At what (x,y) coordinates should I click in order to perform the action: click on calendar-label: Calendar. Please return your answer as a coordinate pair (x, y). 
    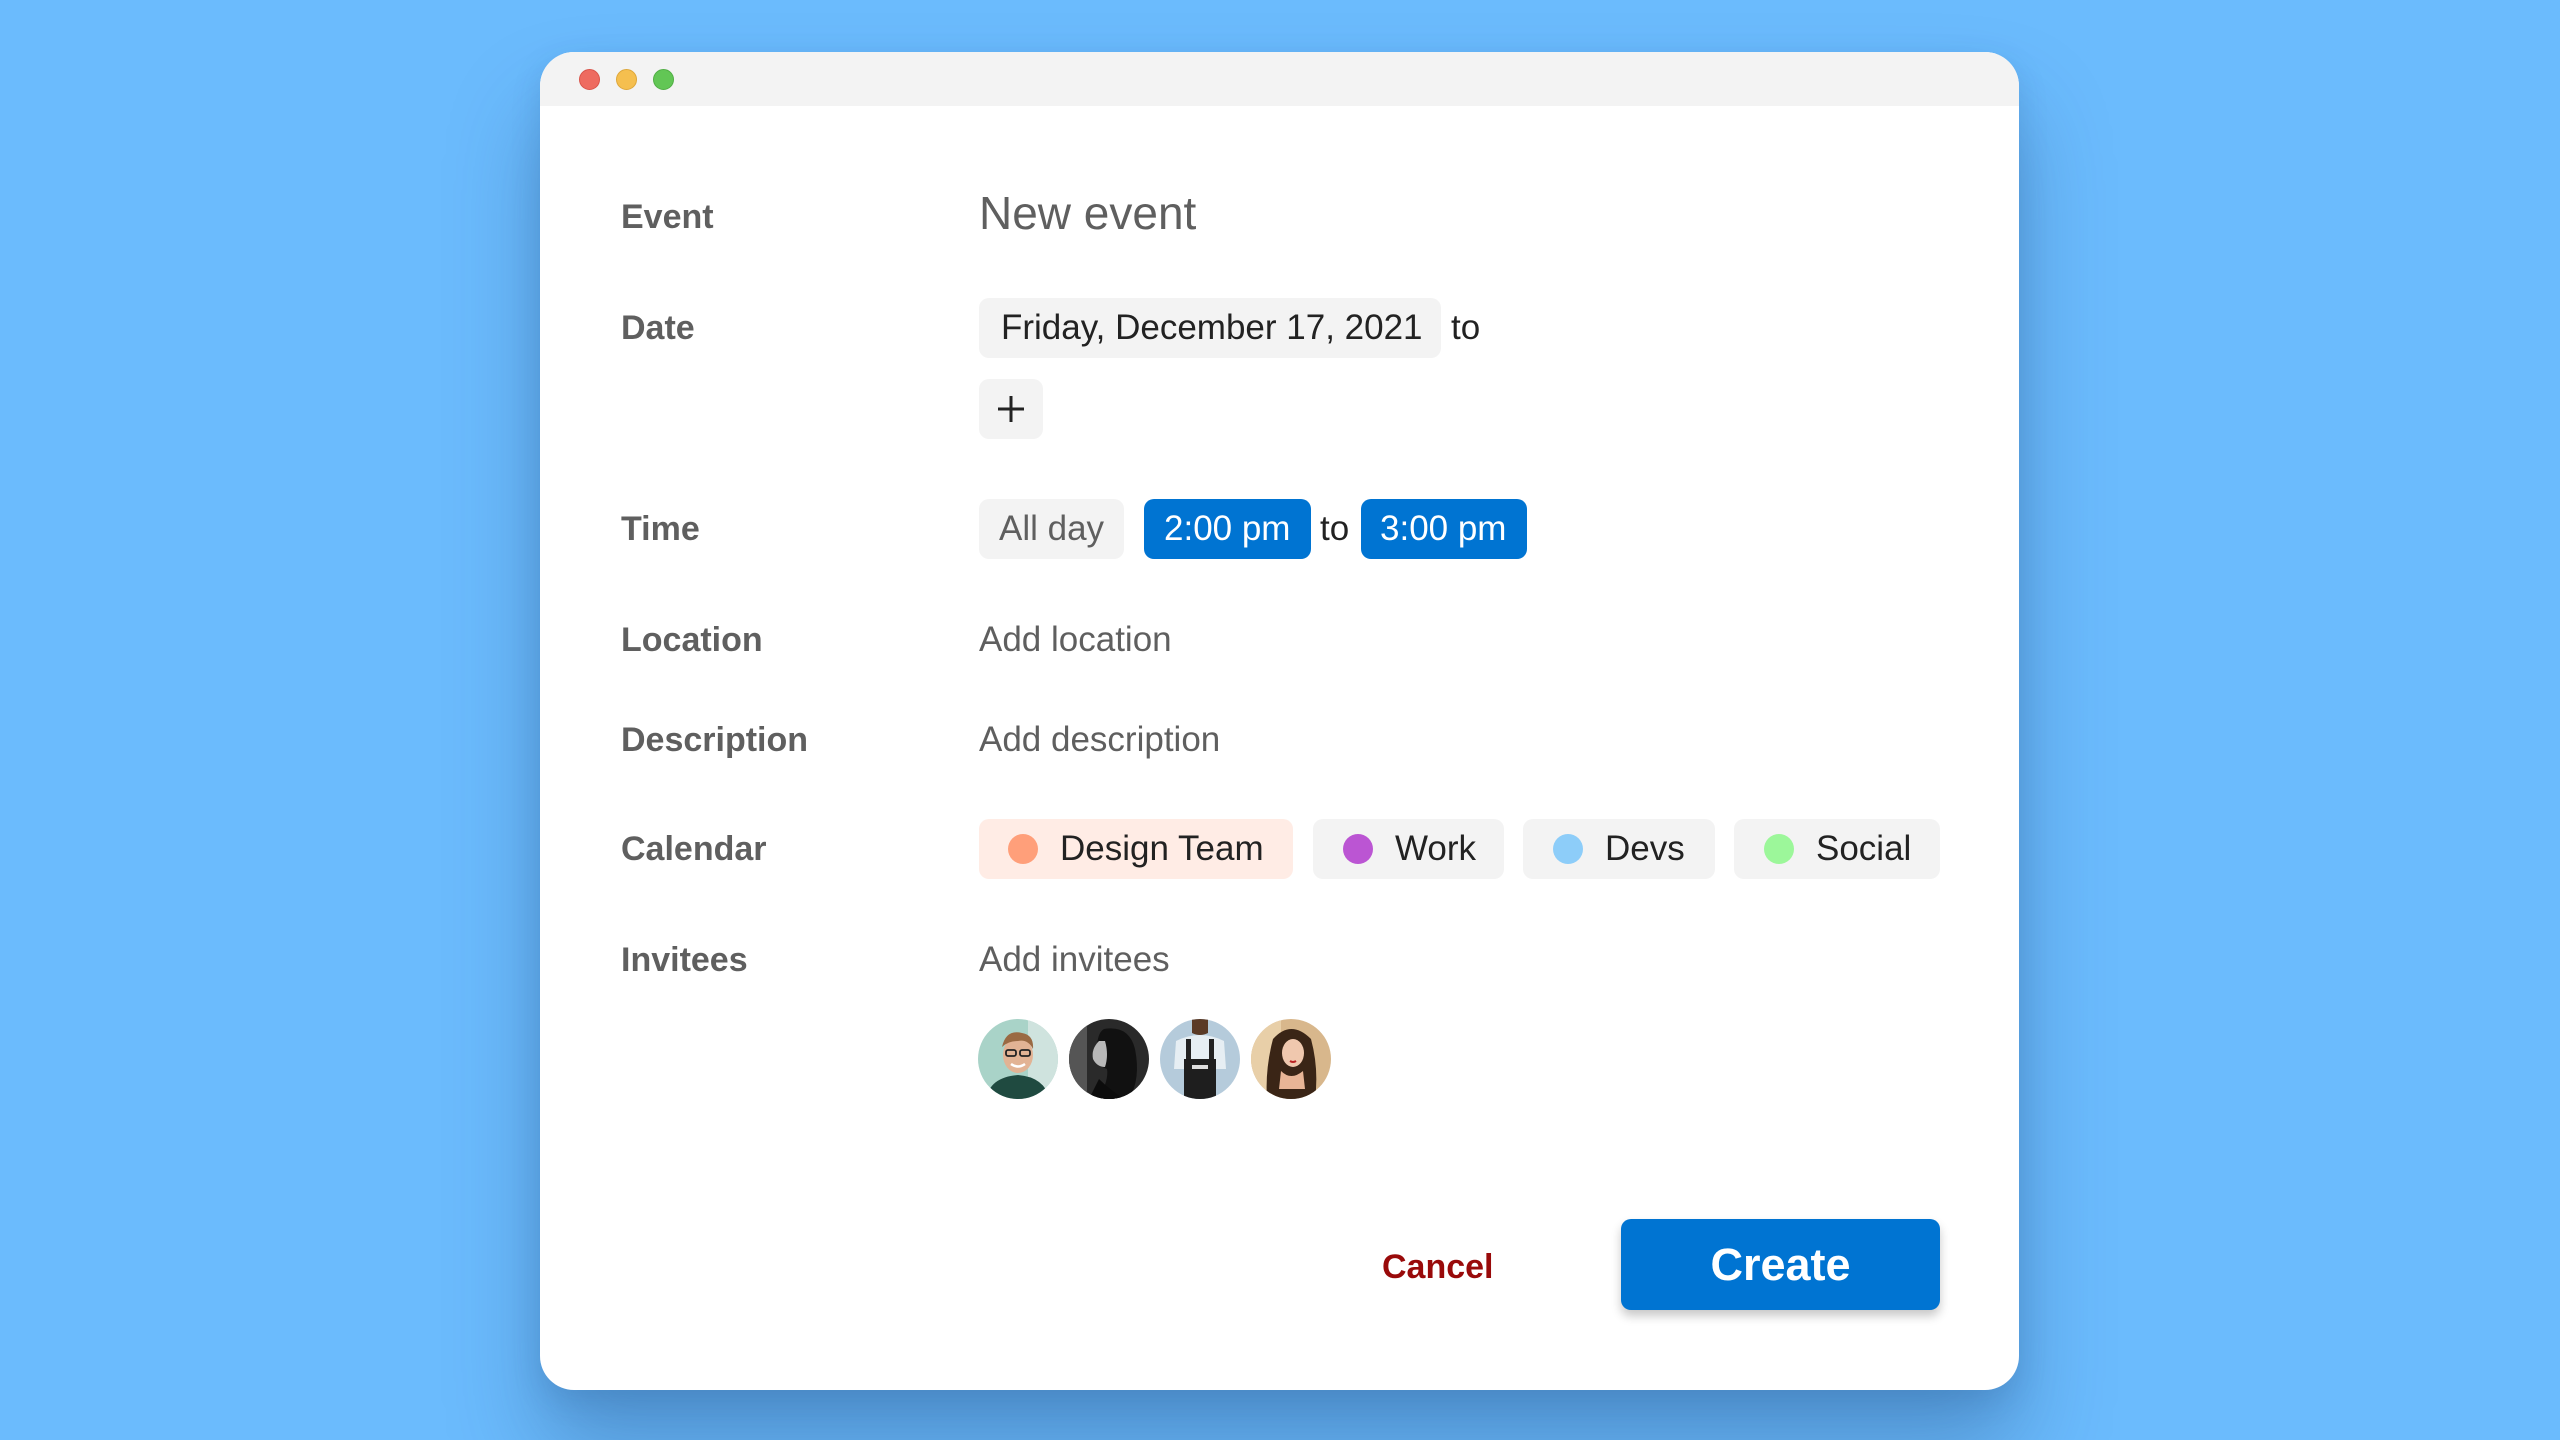
    Looking at the image, I should click on (694, 849).